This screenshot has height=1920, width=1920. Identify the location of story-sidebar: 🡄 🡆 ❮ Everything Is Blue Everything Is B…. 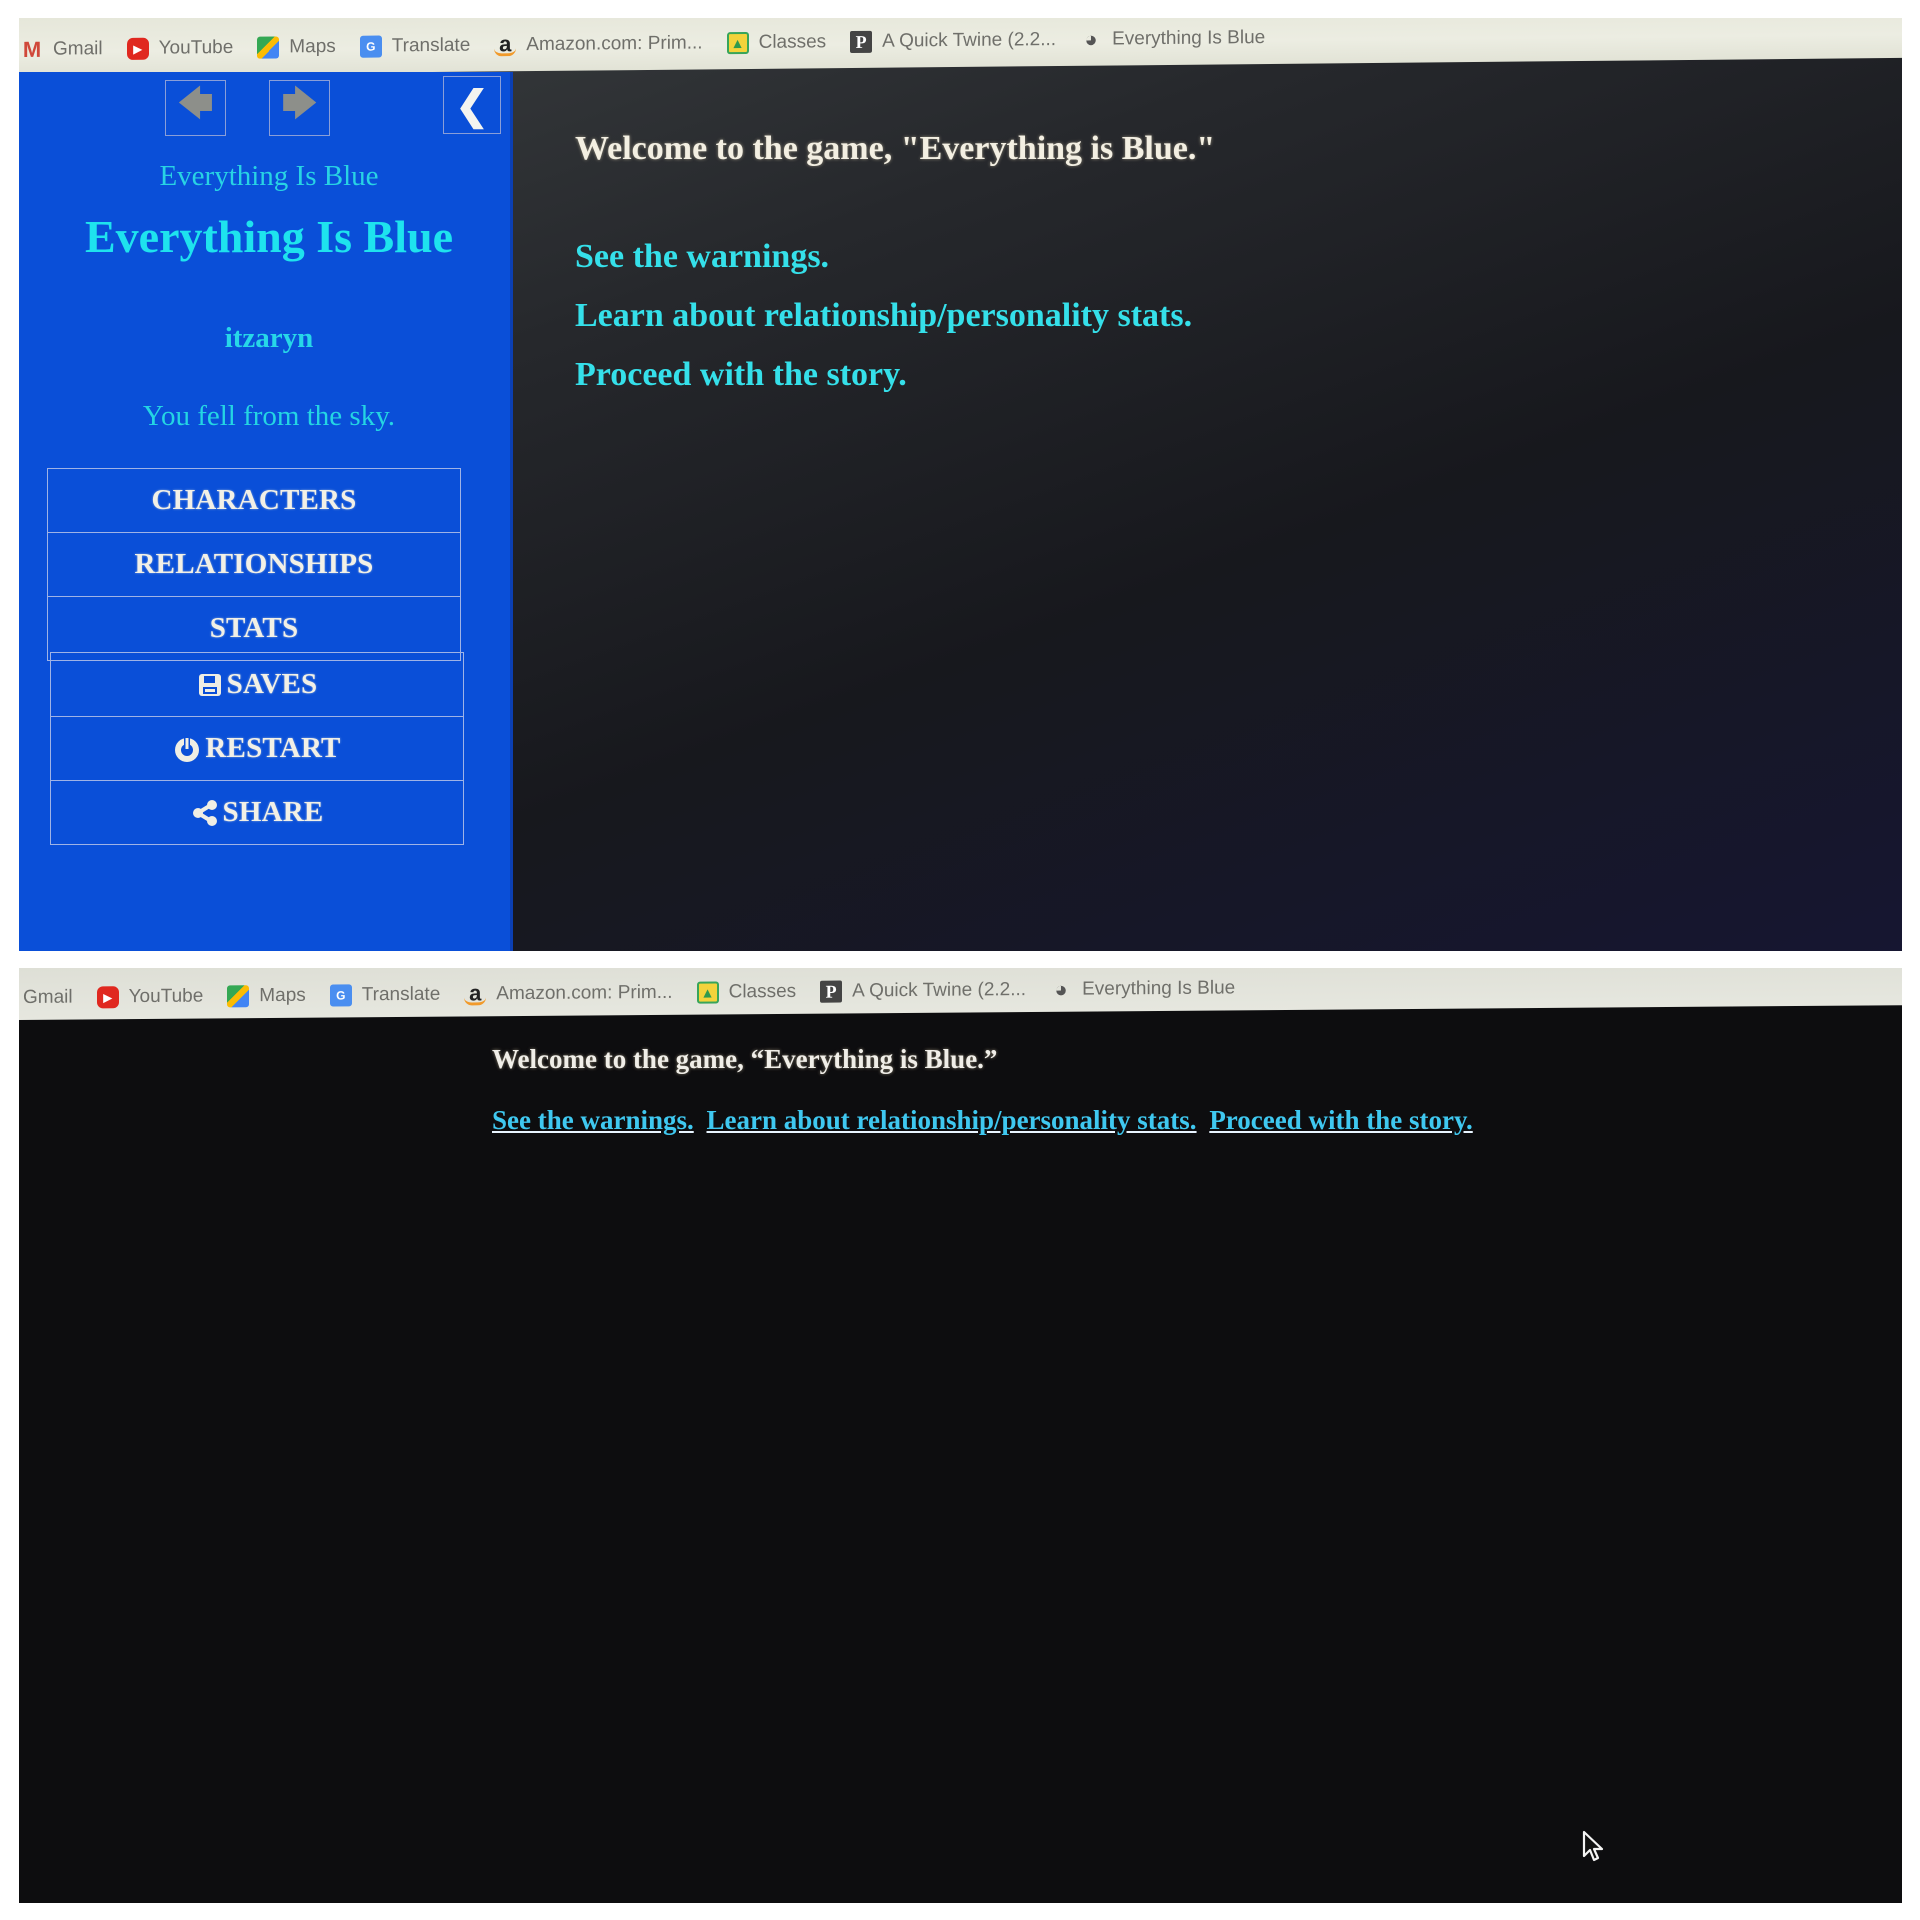
(266, 511).